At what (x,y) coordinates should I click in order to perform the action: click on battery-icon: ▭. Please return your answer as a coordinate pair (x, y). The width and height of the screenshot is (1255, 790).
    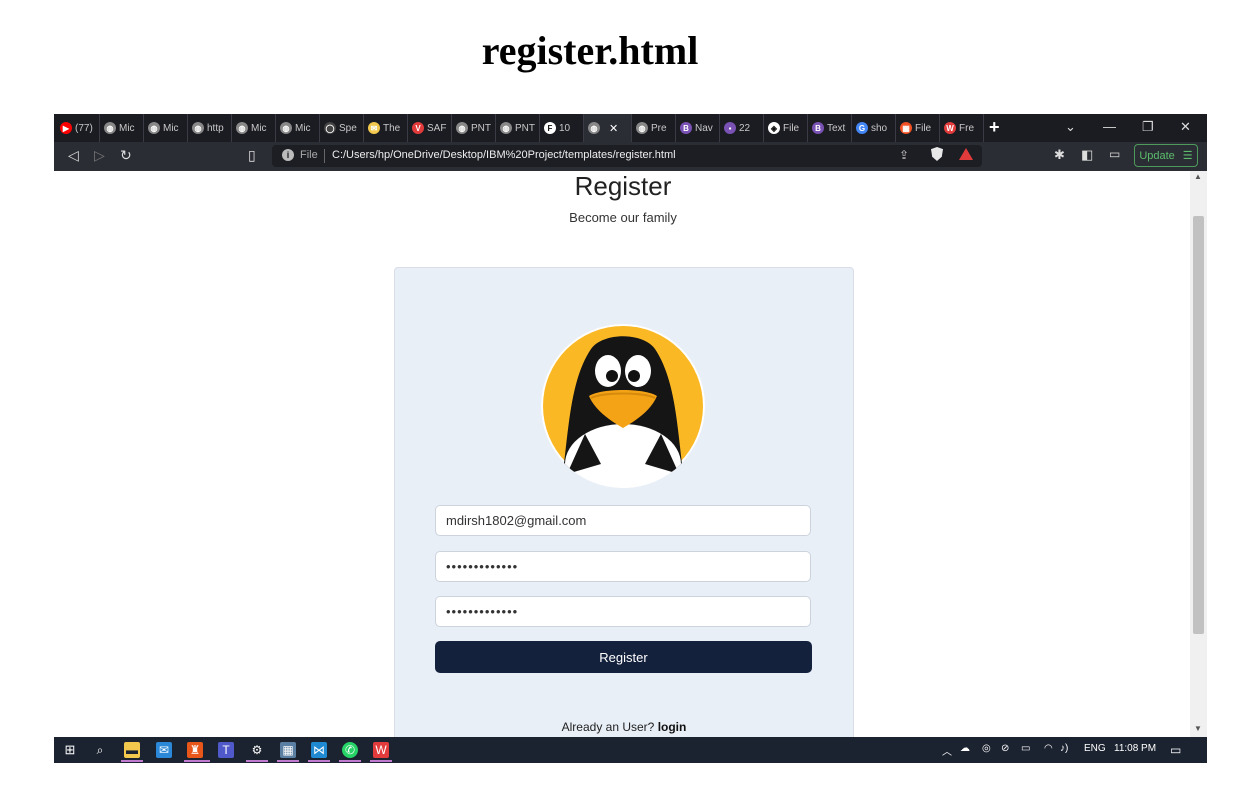
    Looking at the image, I should click on (1025, 748).